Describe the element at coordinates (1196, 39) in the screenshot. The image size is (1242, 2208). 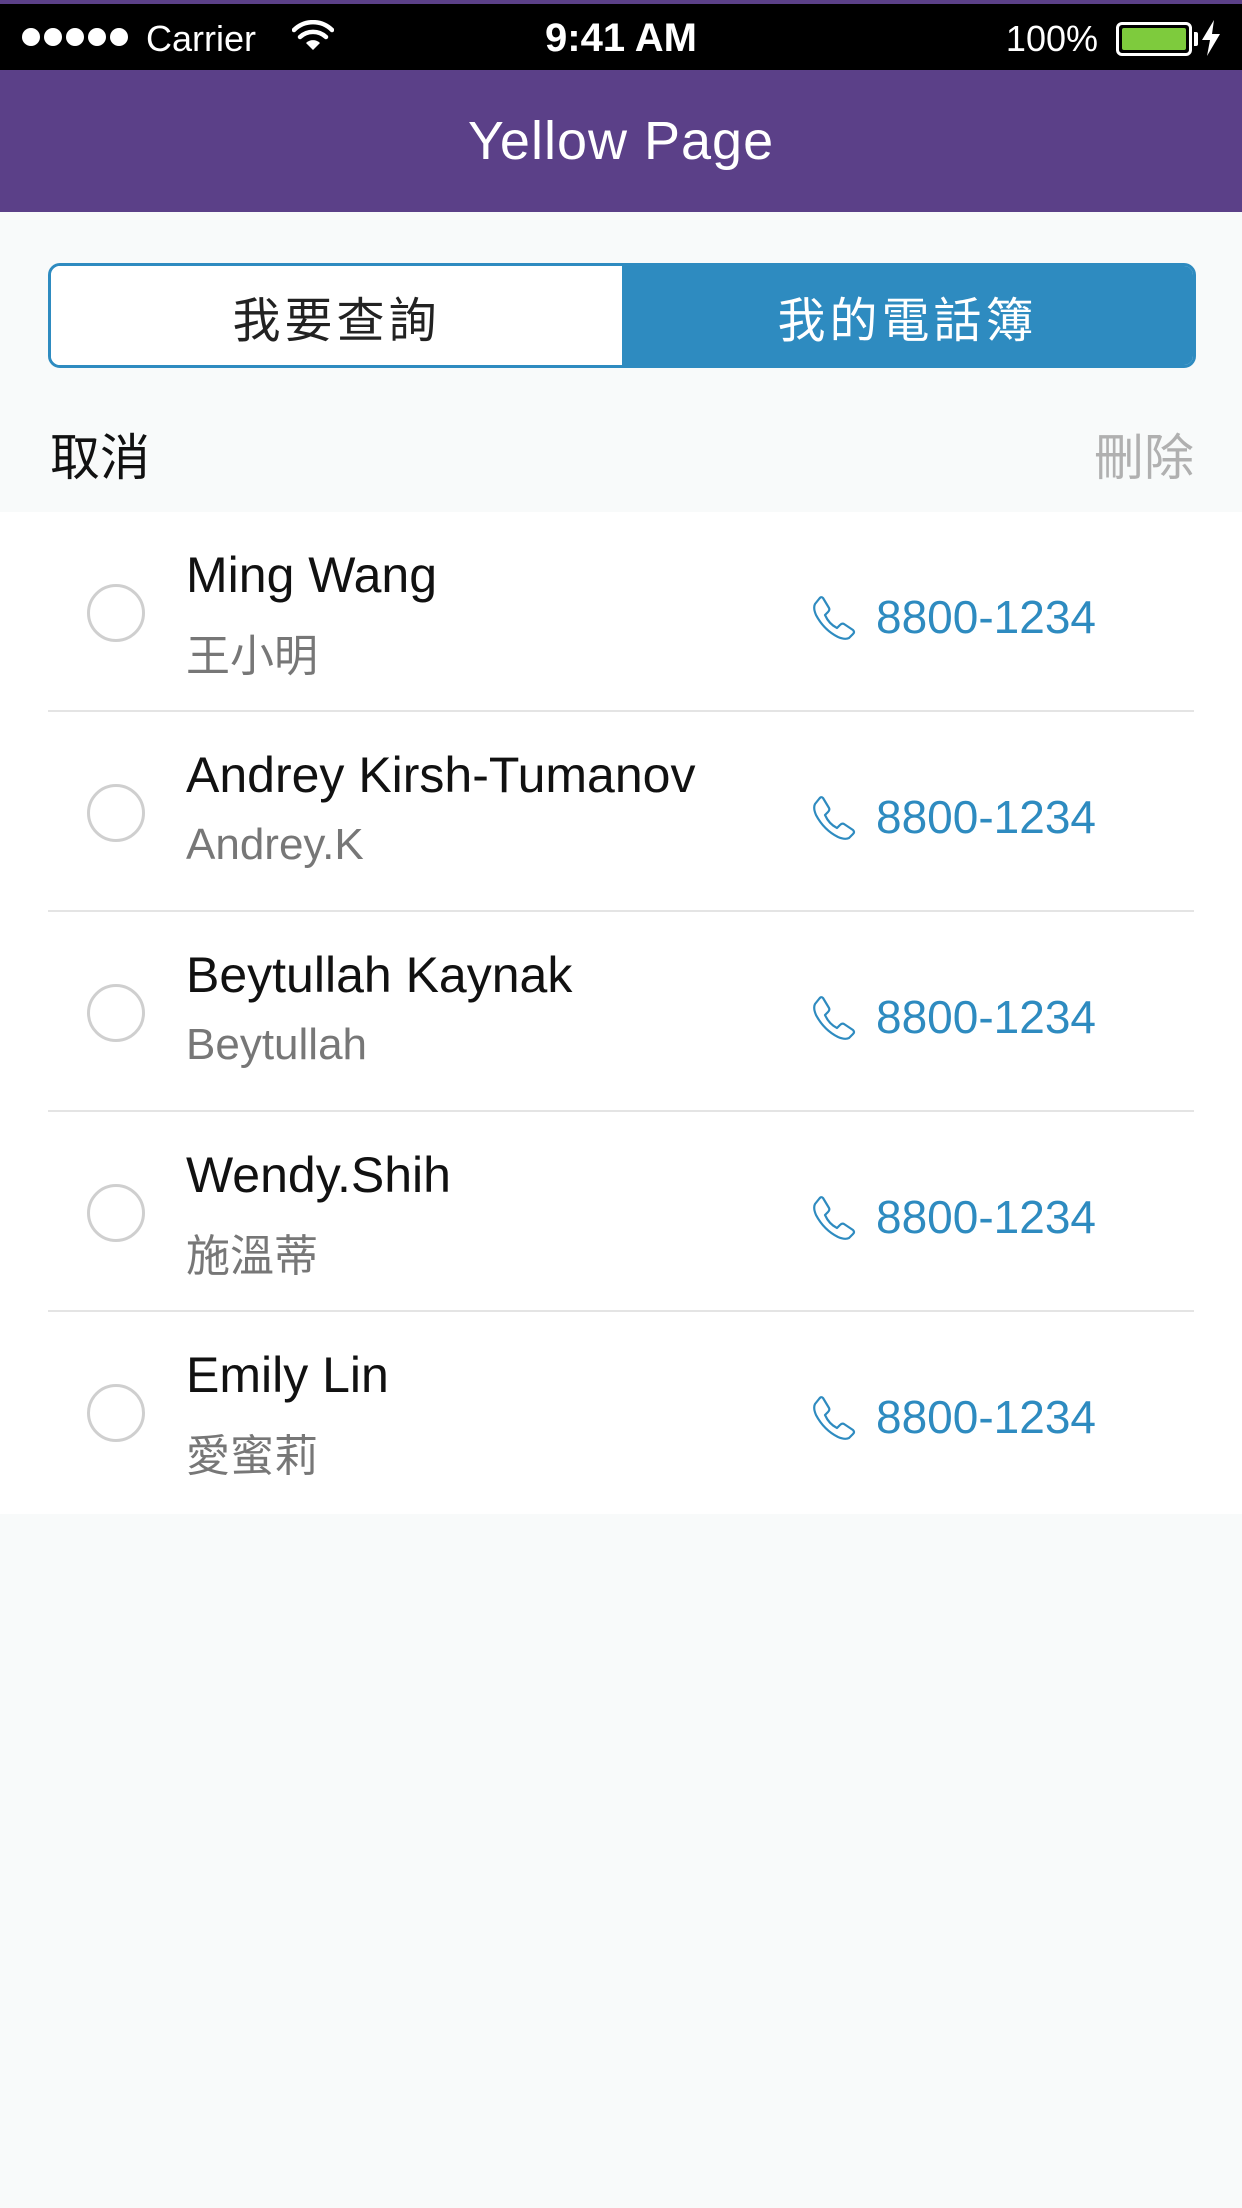
I see `battery-tip` at that location.